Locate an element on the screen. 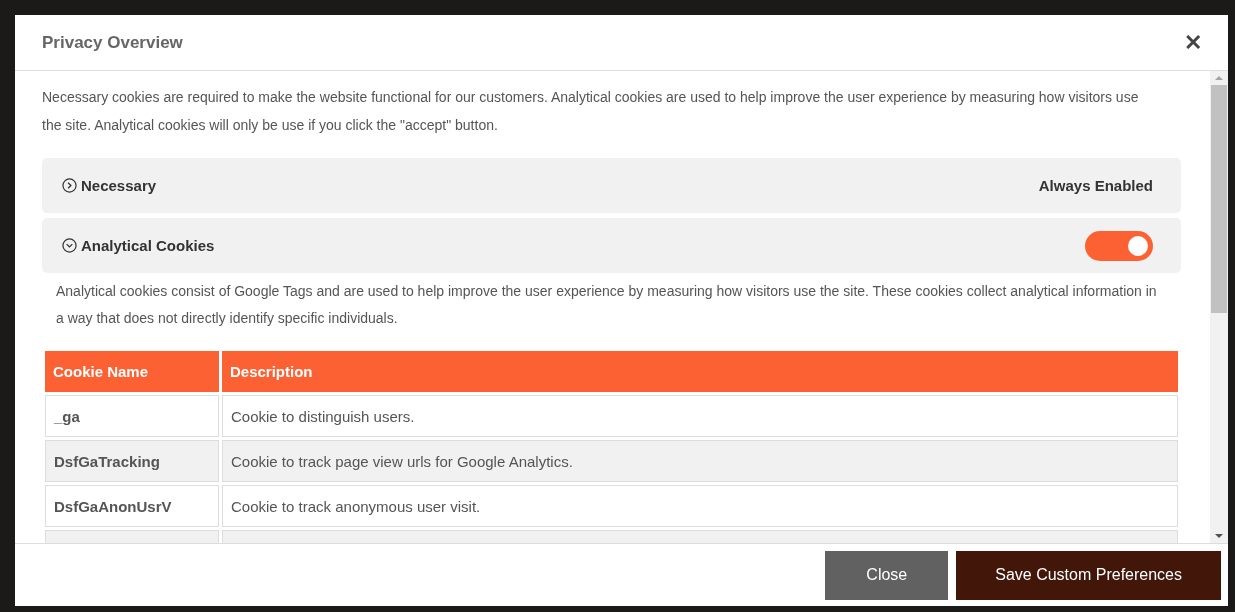 Image resolution: width=1235 pixels, height=612 pixels. save-button: Save Custom Preferences is located at coordinates (1088, 575).